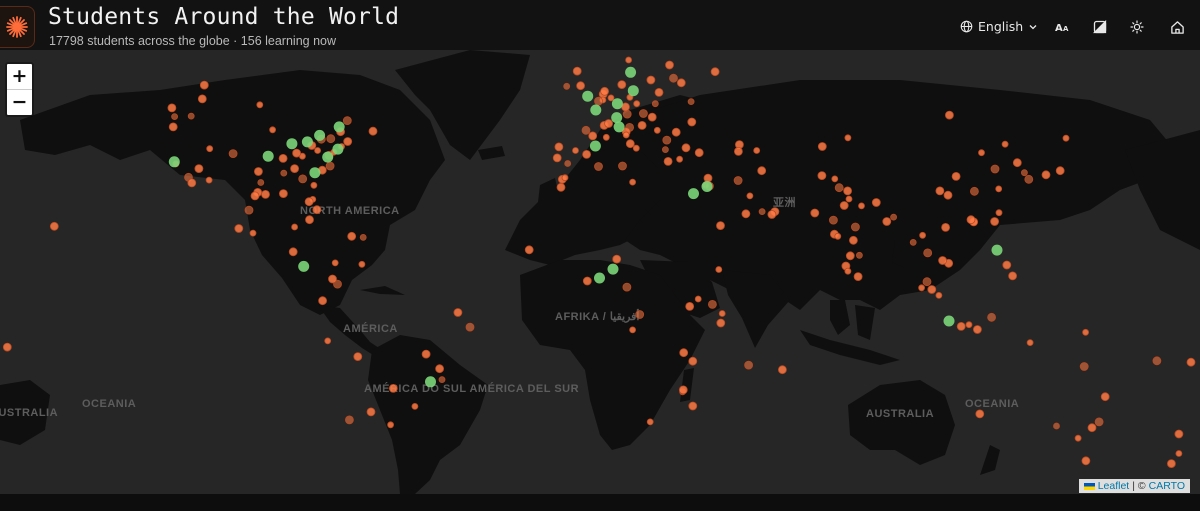 The width and height of the screenshot is (1200, 511). I want to click on brightness-button, so click(1137, 27).